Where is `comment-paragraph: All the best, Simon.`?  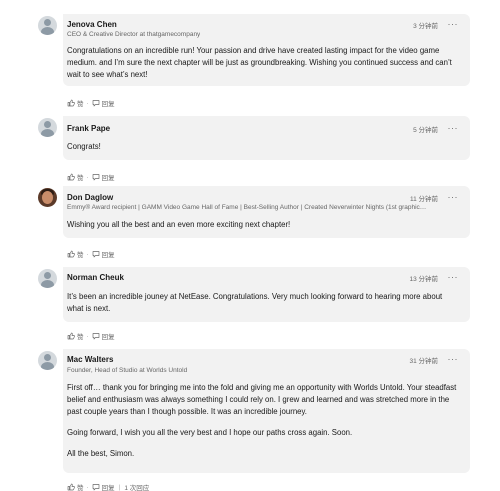
comment-paragraph: All the best, Simon. is located at coordinates (101, 453).